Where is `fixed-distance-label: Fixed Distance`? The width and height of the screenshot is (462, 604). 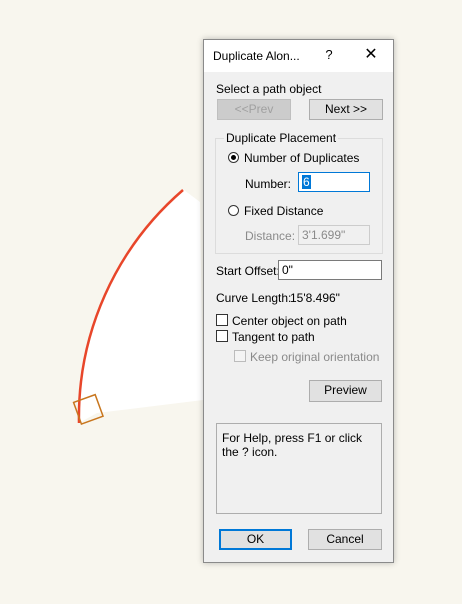
fixed-distance-label: Fixed Distance is located at coordinates (283, 211).